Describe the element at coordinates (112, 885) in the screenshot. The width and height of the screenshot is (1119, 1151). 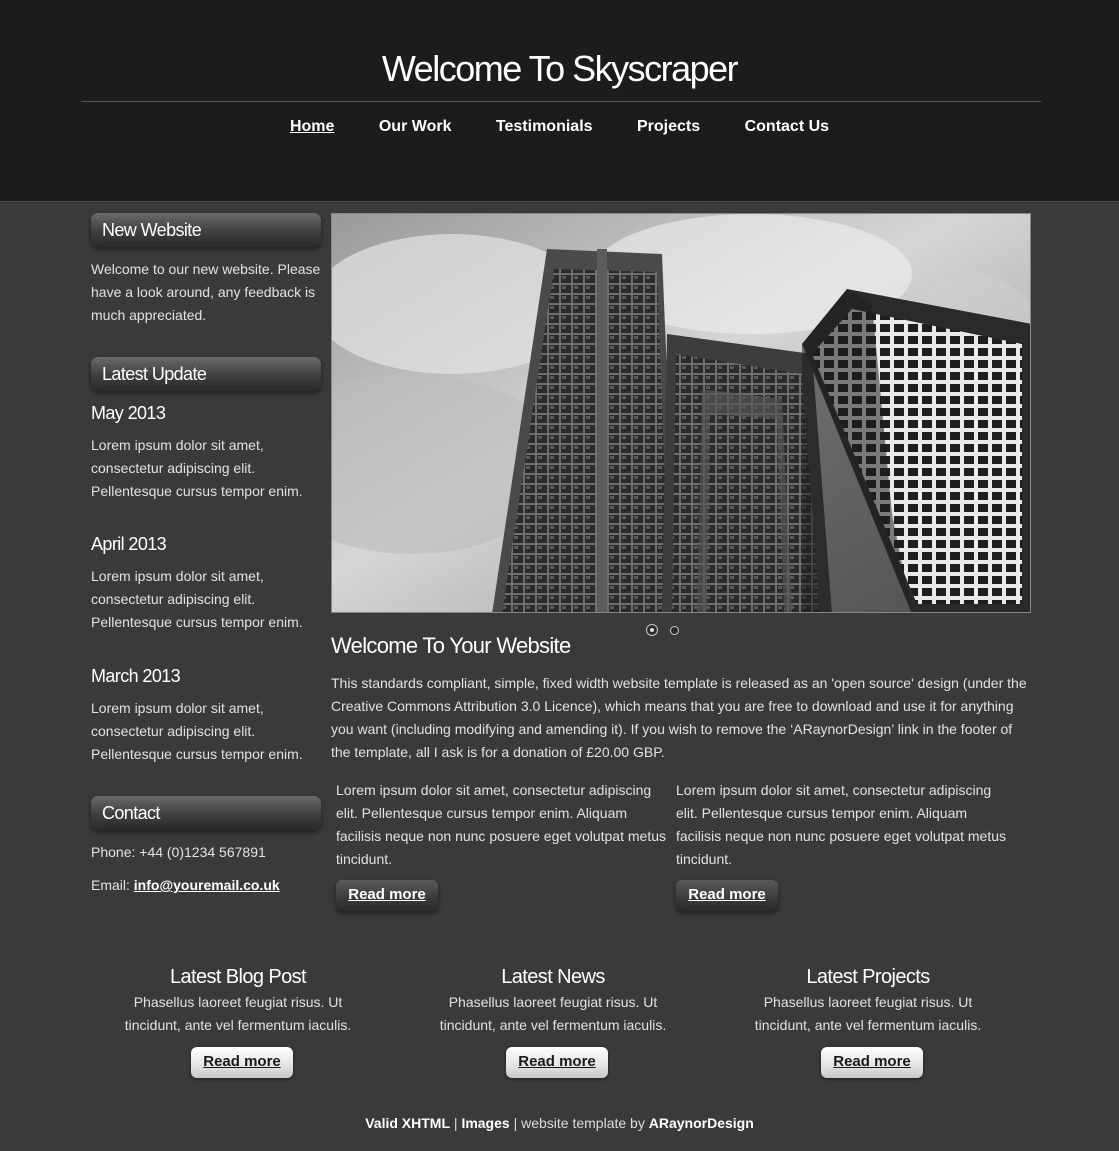
I see `contact-email-label: Email:` at that location.